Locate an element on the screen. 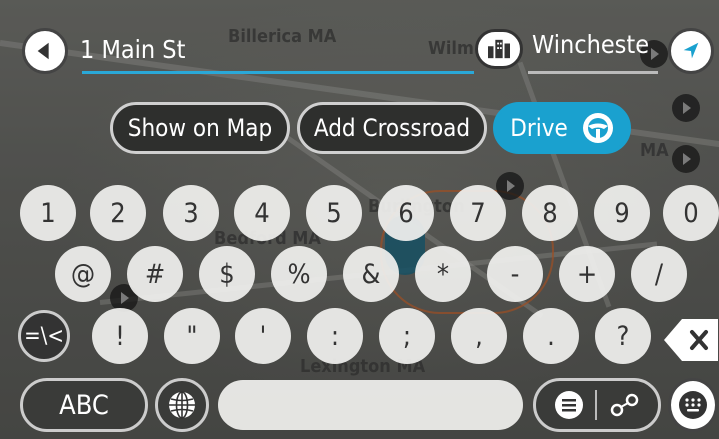  city-buildings-icon is located at coordinates (499, 49).